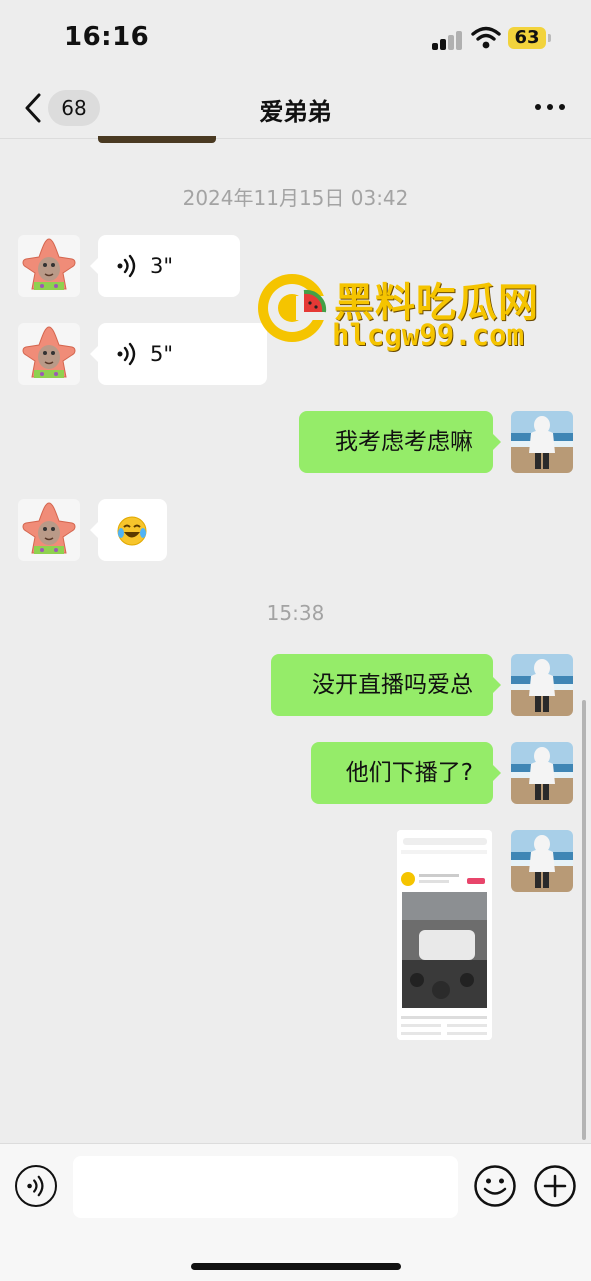 The width and height of the screenshot is (591, 1281). What do you see at coordinates (538, 107) in the screenshot?
I see `more-dots-icon` at bounding box center [538, 107].